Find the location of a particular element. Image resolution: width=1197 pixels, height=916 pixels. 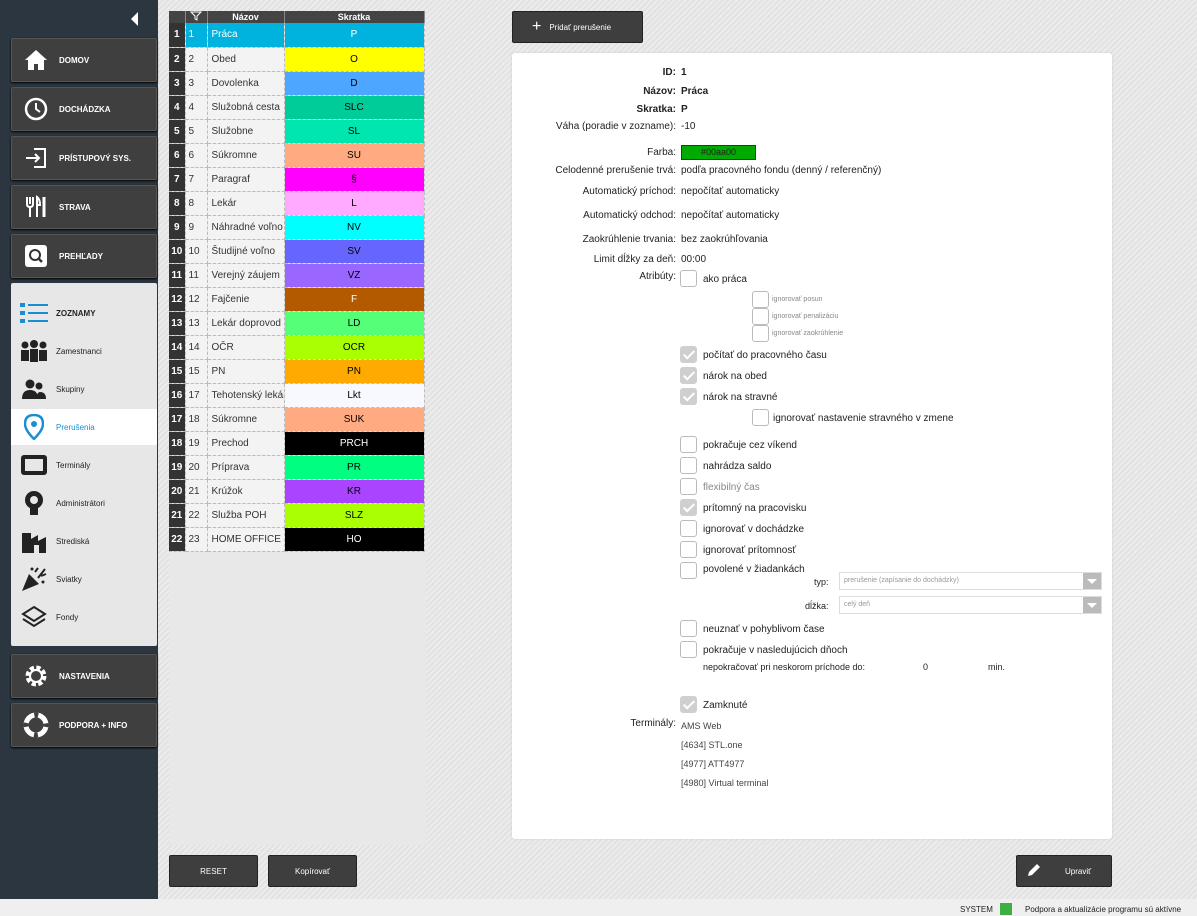

search-icon is located at coordinates (36, 256).